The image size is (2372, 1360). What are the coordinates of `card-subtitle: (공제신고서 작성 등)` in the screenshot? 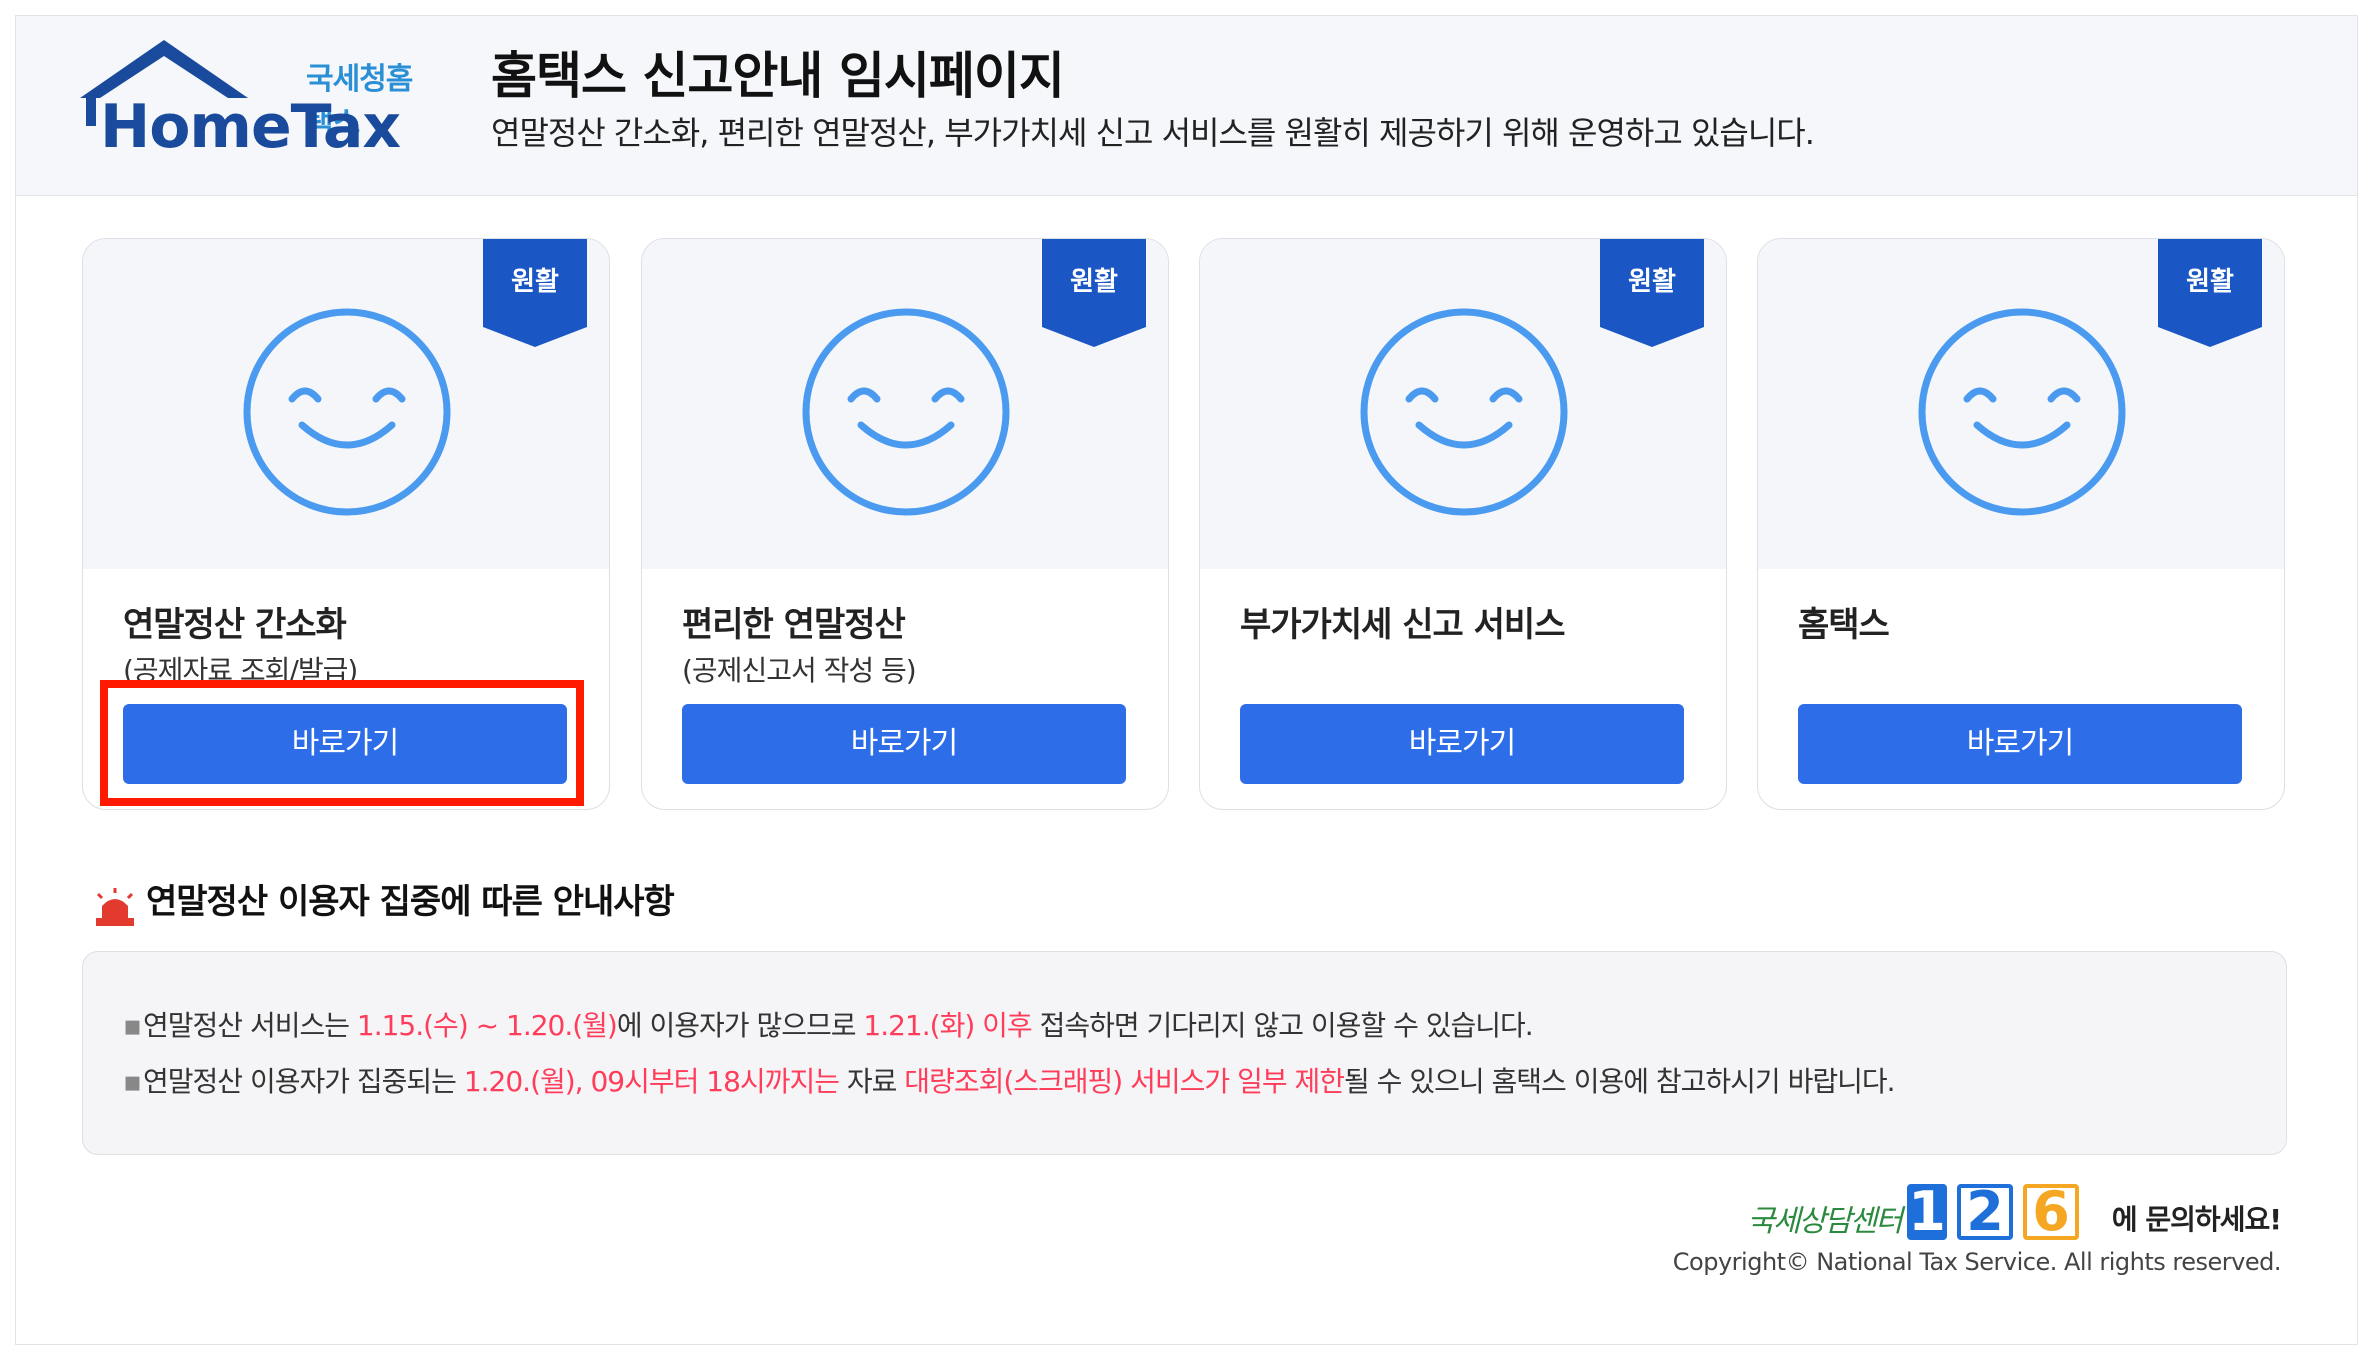 It's located at (799, 670).